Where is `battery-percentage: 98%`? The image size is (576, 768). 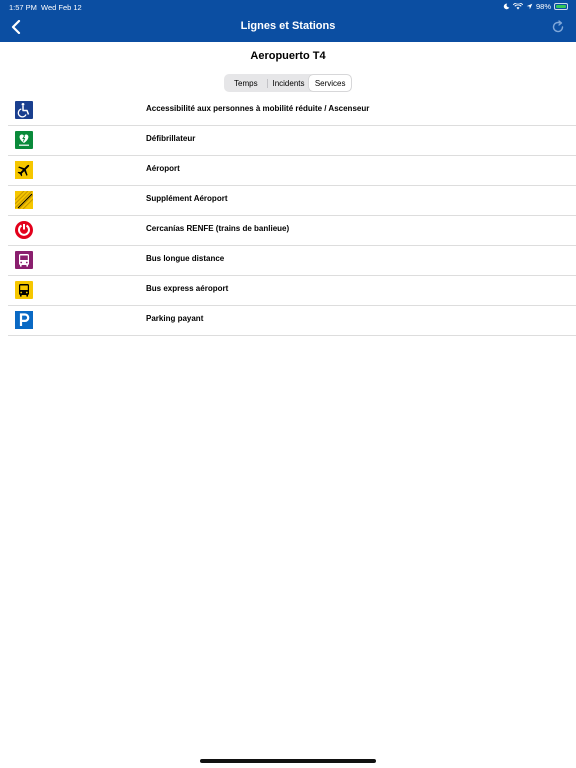
battery-percentage: 98% is located at coordinates (543, 6).